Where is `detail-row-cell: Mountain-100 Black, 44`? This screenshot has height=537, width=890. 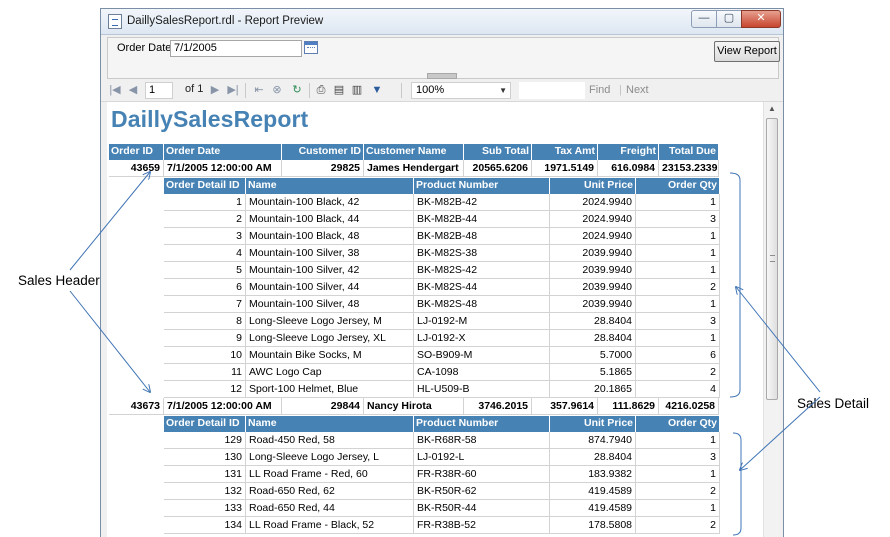
detail-row-cell: Mountain-100 Black, 44 is located at coordinates (330, 219).